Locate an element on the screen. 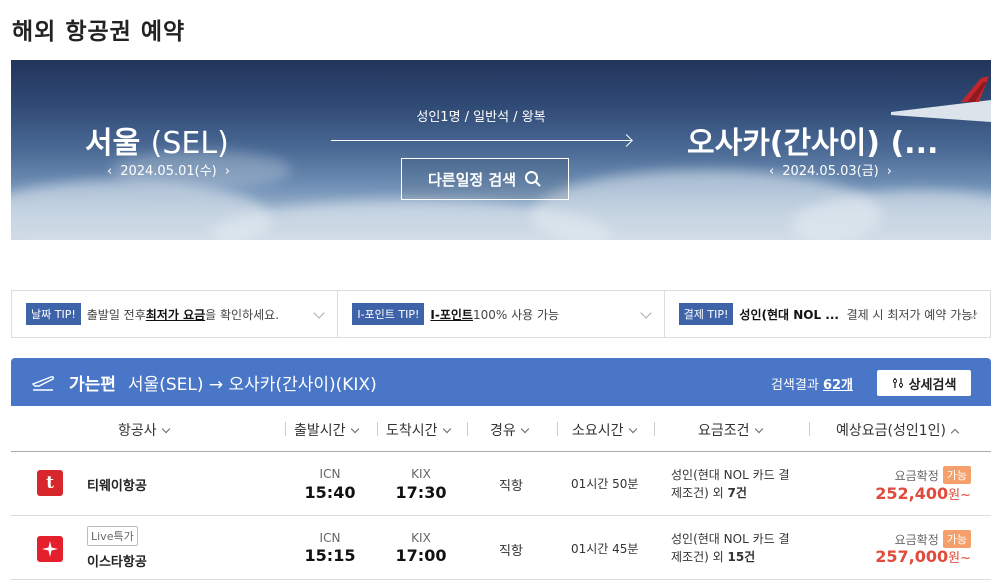  detail-search-button: 상세검색 is located at coordinates (924, 383).